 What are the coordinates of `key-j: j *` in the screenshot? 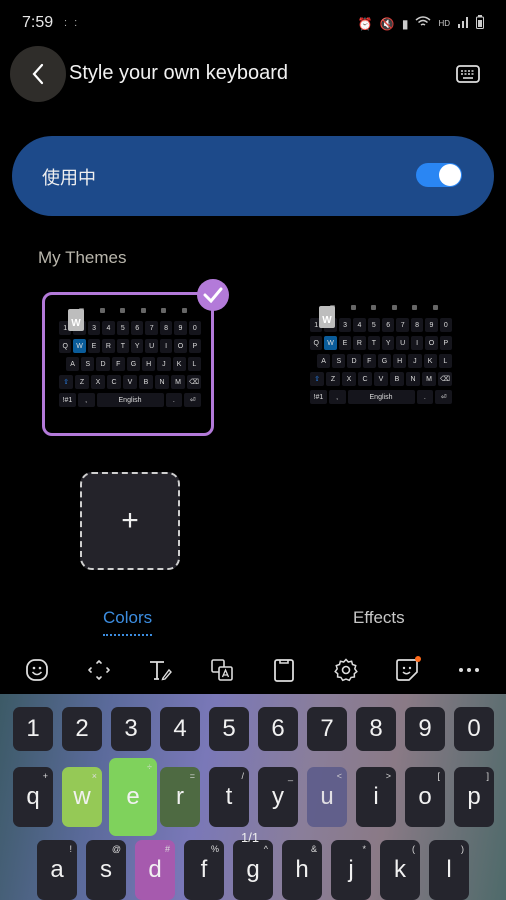 It's located at (351, 870).